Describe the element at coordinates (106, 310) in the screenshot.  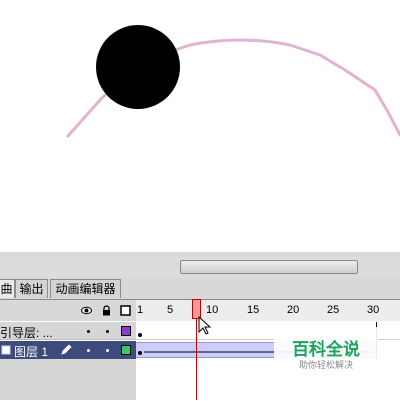
I see `lock-icon` at that location.